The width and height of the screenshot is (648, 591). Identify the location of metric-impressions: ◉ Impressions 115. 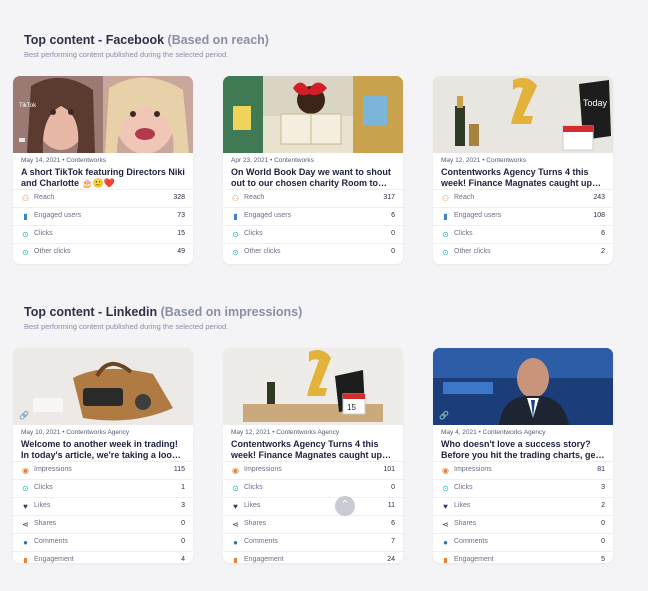
(103, 470).